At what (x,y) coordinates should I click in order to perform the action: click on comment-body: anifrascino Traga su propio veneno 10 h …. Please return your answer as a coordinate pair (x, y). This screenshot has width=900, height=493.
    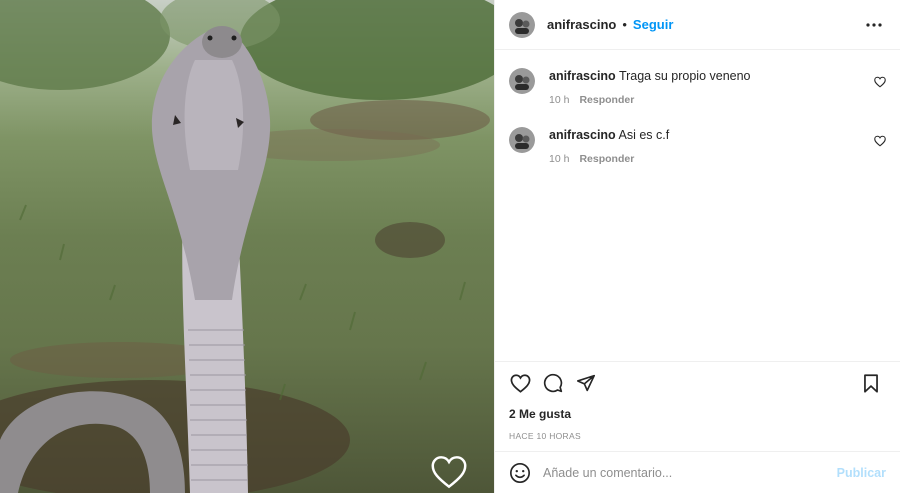
    Looking at the image, I should click on (717, 85).